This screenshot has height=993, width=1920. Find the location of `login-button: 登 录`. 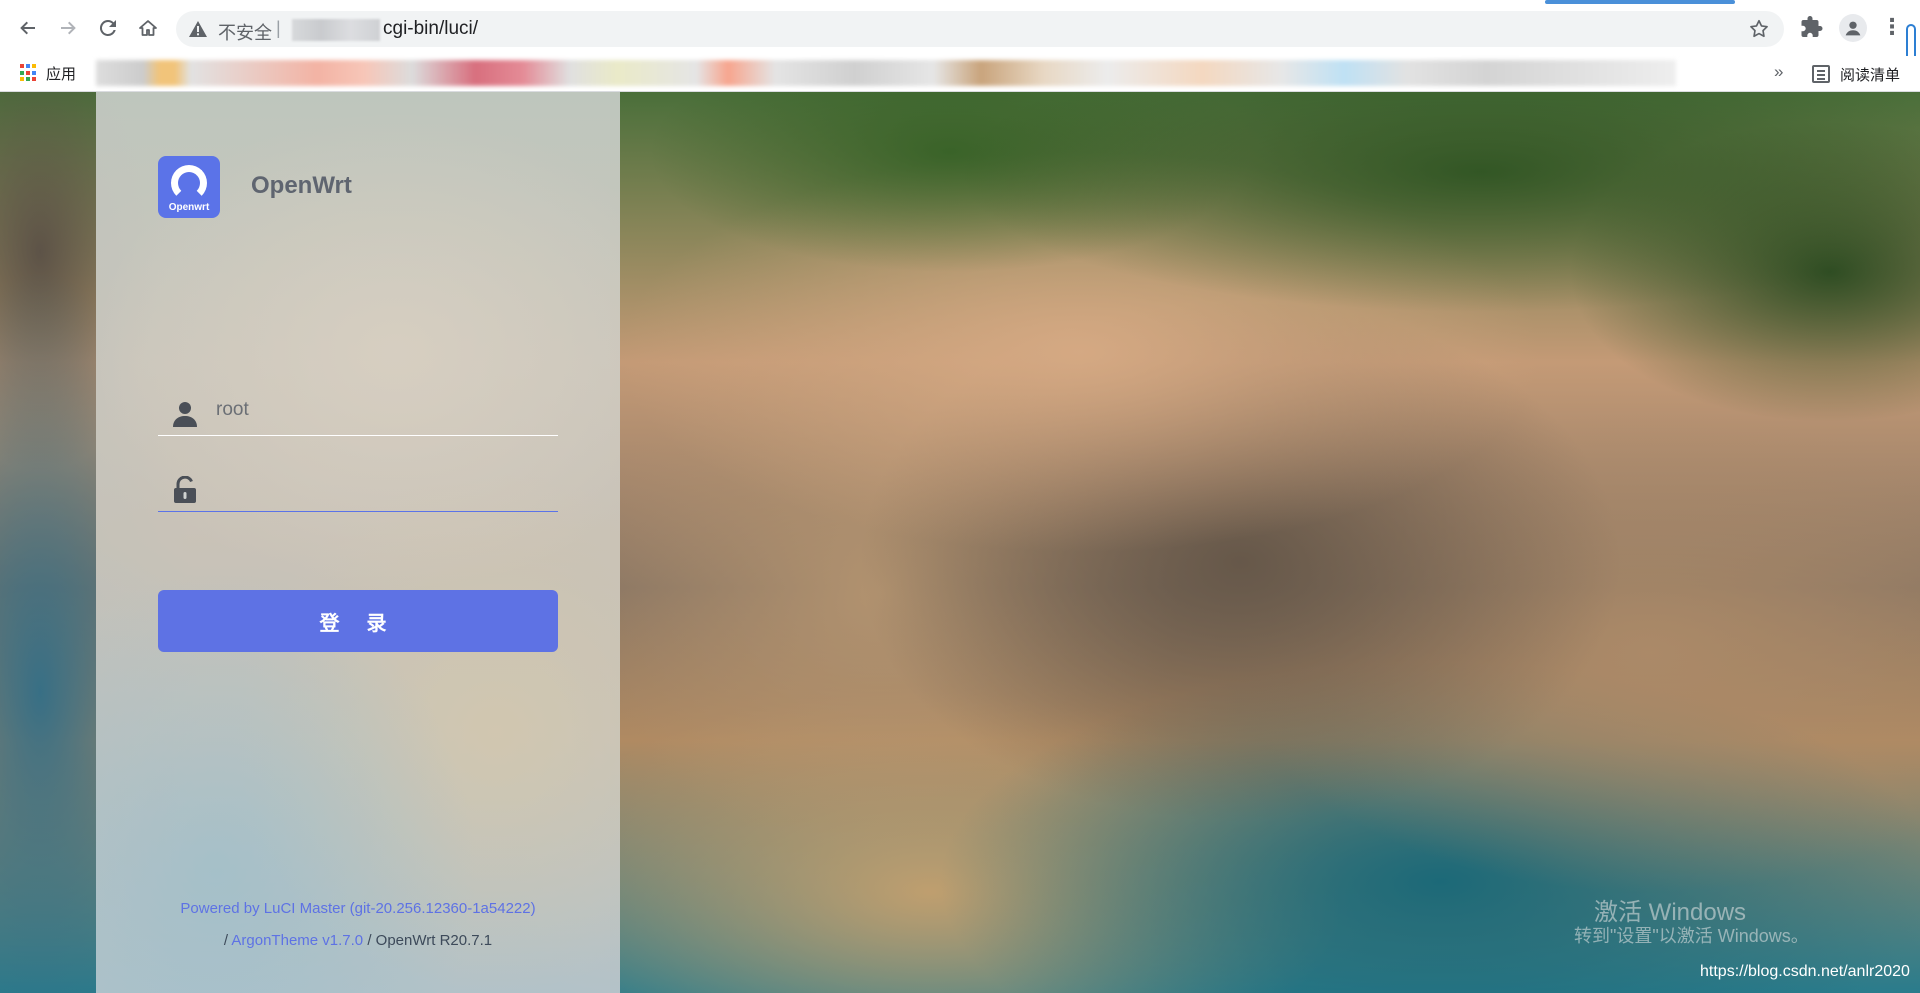

login-button: 登 录 is located at coordinates (358, 621).